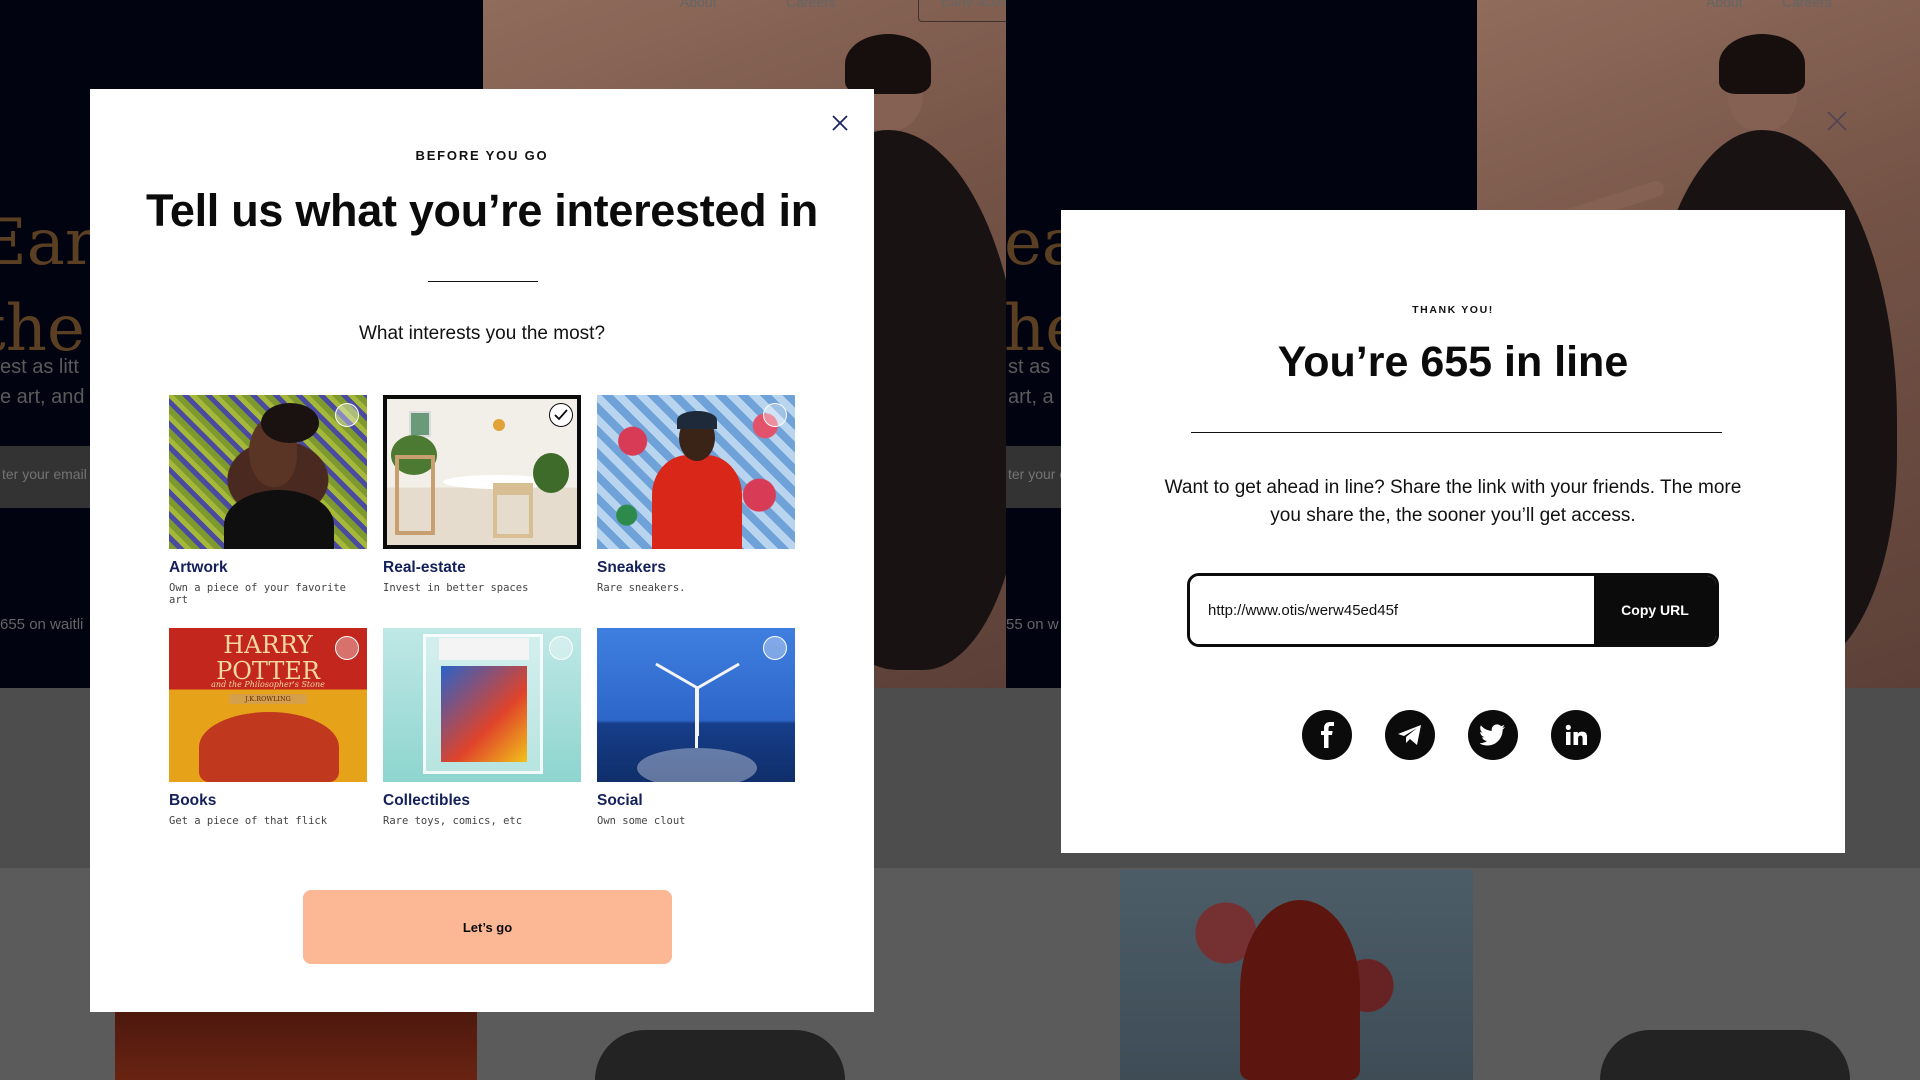 The width and height of the screenshot is (1920, 1080). Describe the element at coordinates (696, 472) in the screenshot. I see `sneakers-thumbnail` at that location.